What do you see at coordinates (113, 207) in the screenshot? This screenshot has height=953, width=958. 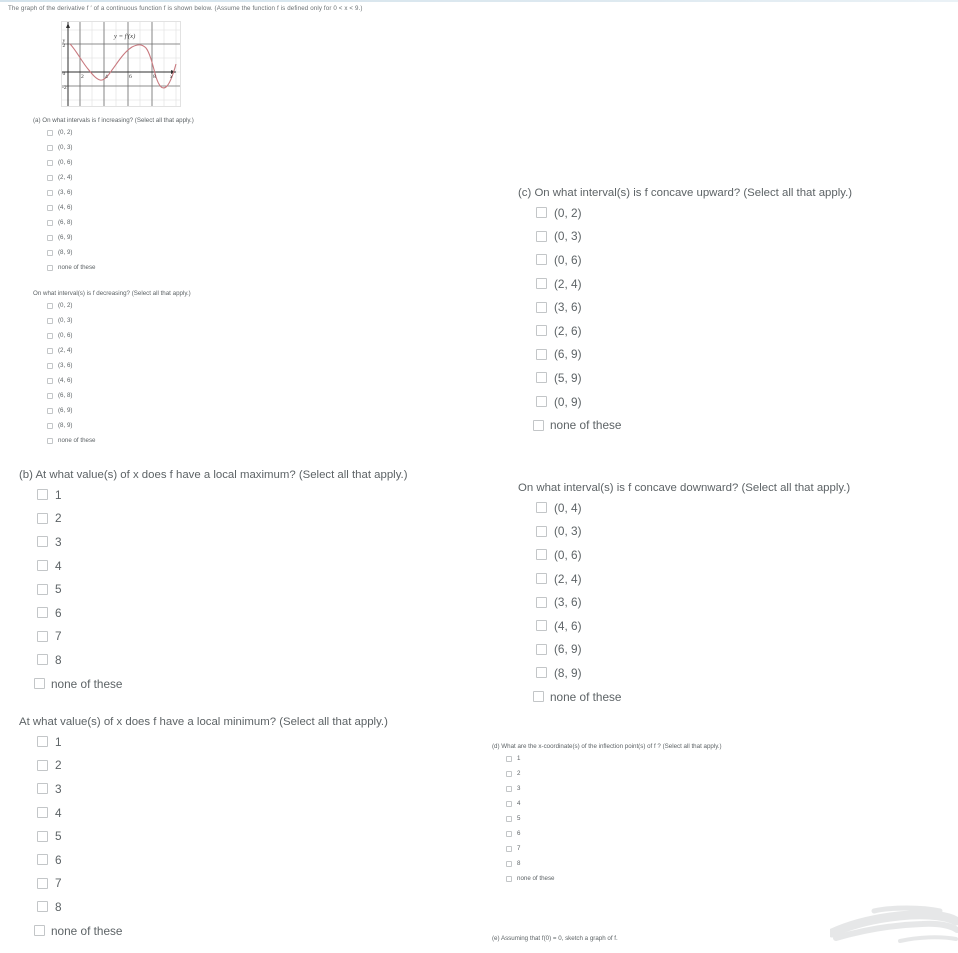 I see `option-row: (4, 6)` at bounding box center [113, 207].